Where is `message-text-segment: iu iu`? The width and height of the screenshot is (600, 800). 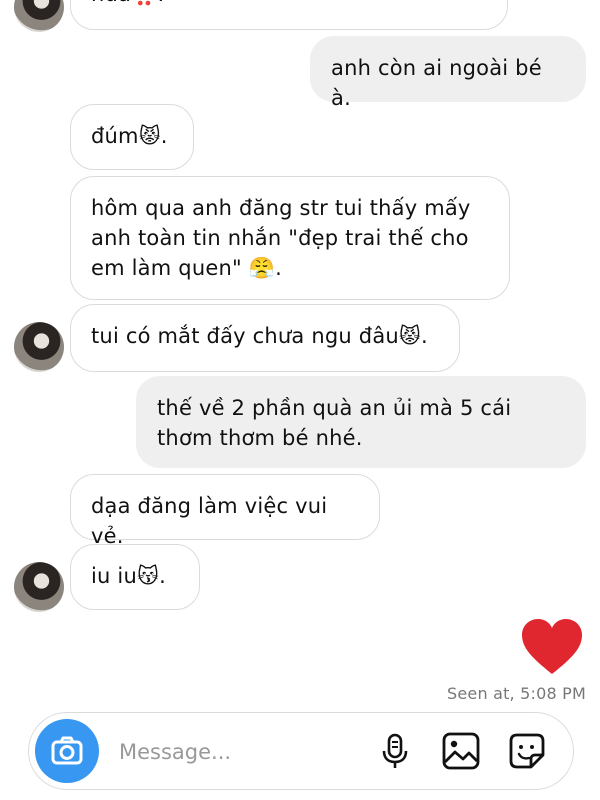
message-text-segment: iu iu is located at coordinates (114, 576).